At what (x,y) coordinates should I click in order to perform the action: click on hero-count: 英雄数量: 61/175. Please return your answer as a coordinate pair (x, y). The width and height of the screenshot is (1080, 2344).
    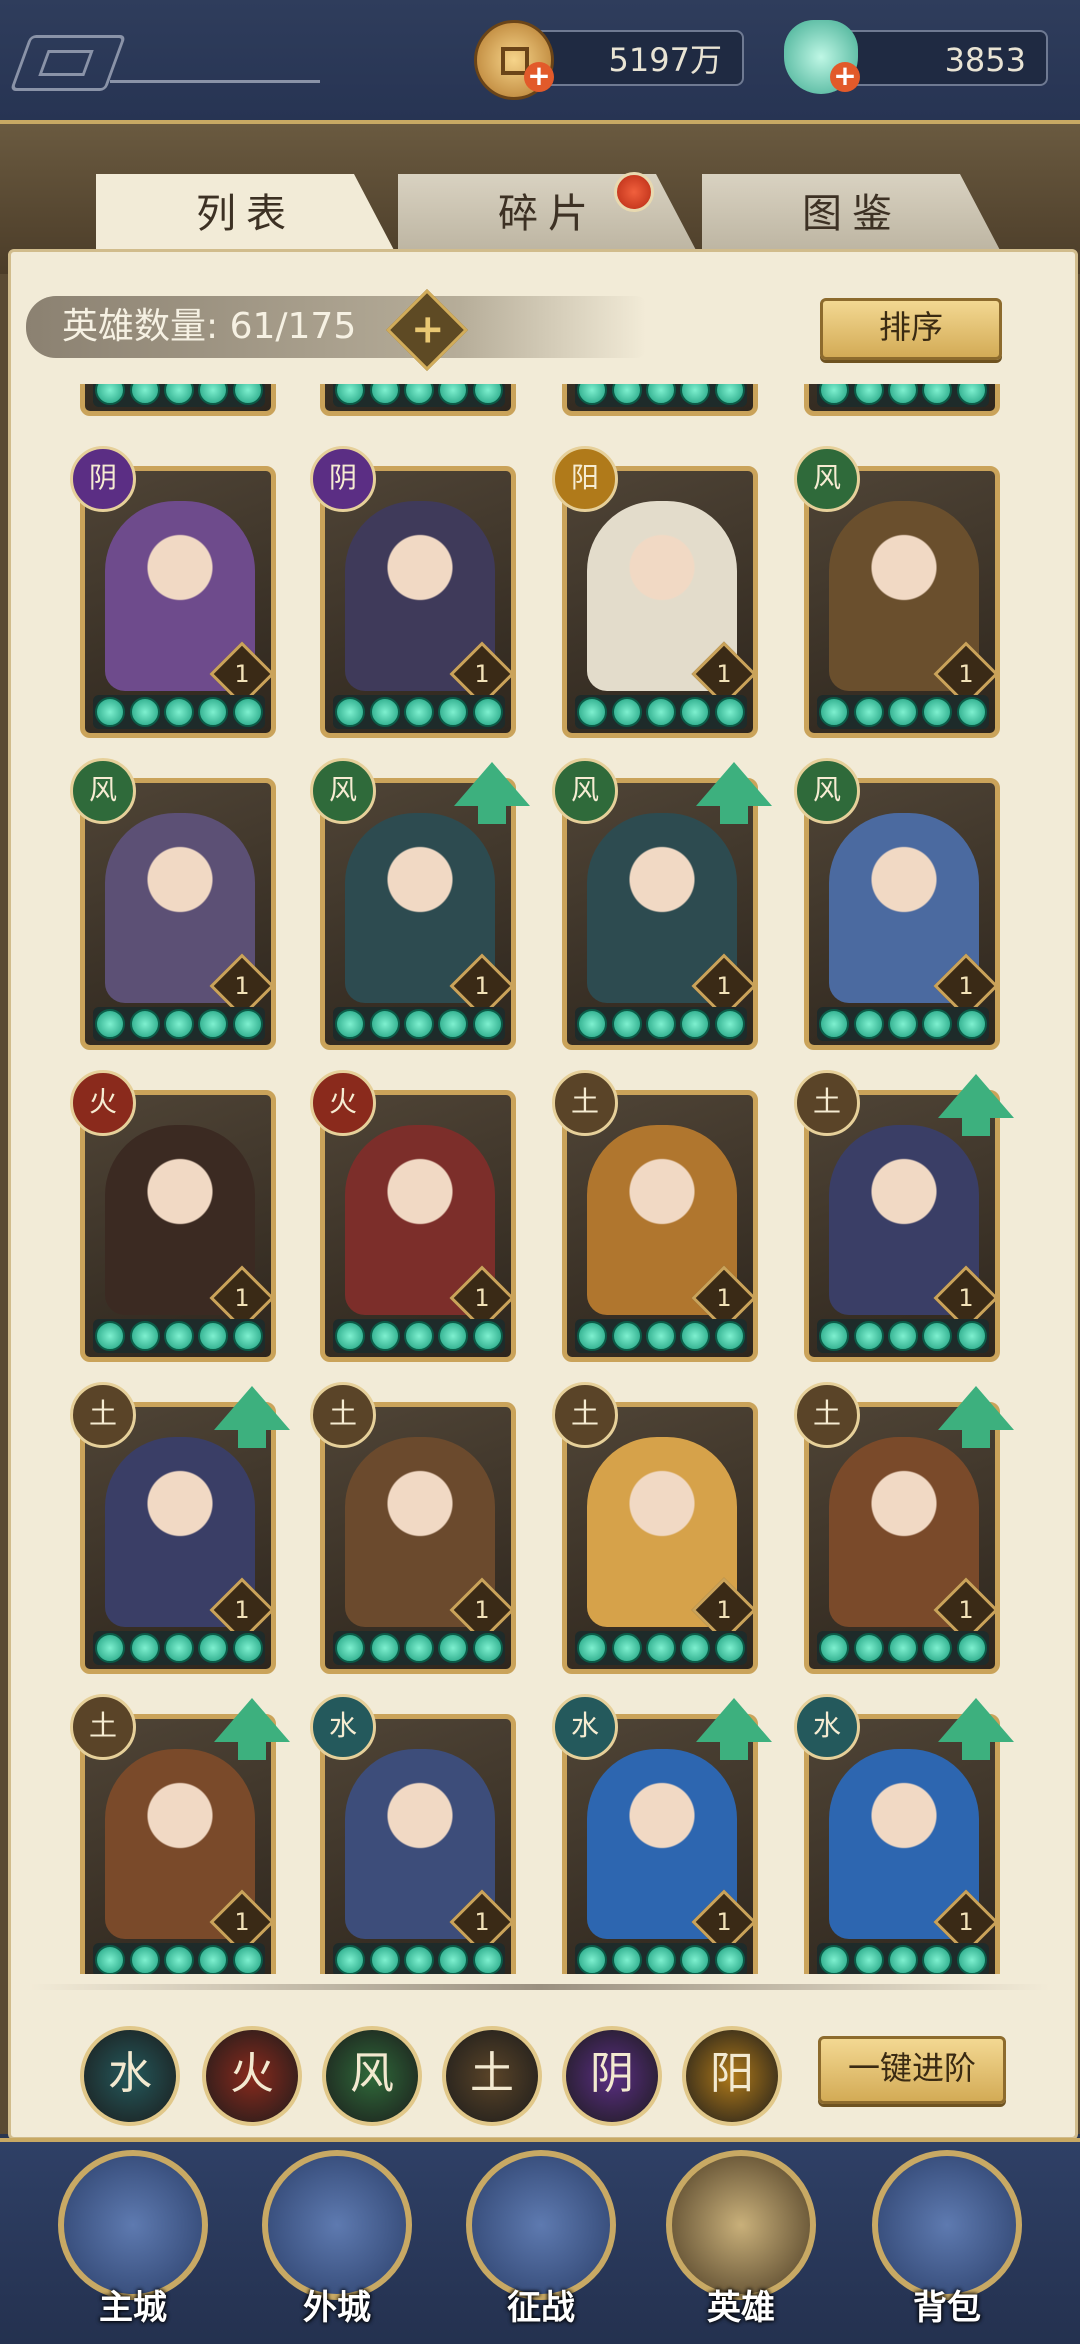
    Looking at the image, I should click on (336, 327).